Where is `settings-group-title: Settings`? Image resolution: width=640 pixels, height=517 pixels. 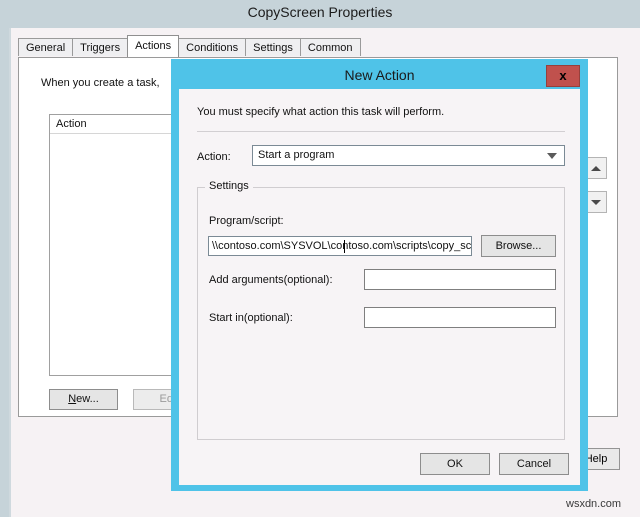 settings-group-title: Settings is located at coordinates (229, 186).